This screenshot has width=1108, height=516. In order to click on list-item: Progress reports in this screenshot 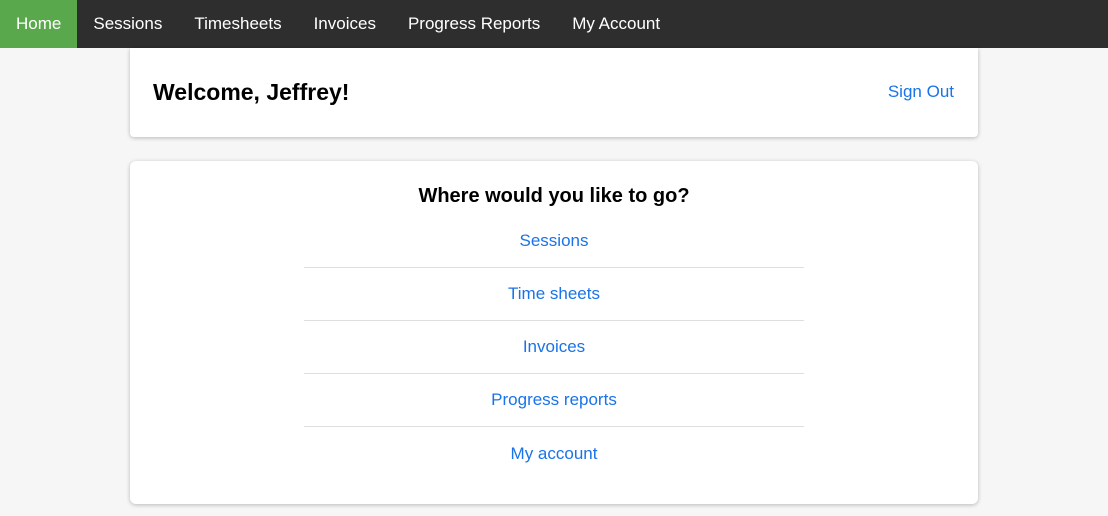, I will do `click(554, 400)`.